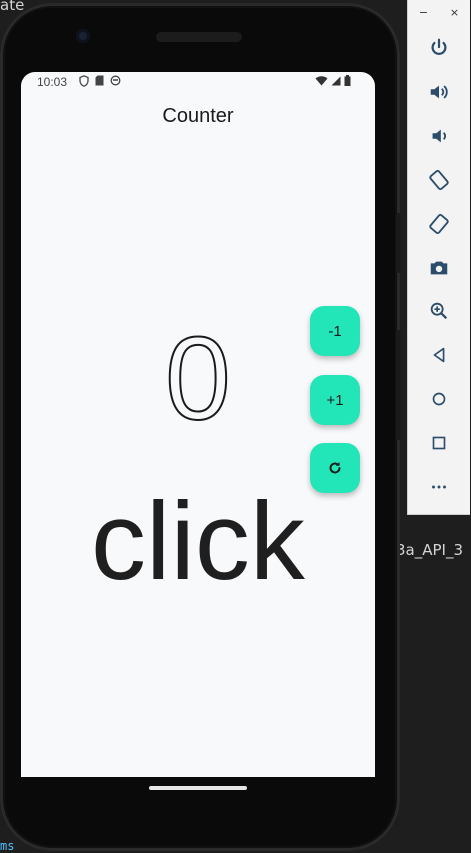  I want to click on shield-icon, so click(84, 82).